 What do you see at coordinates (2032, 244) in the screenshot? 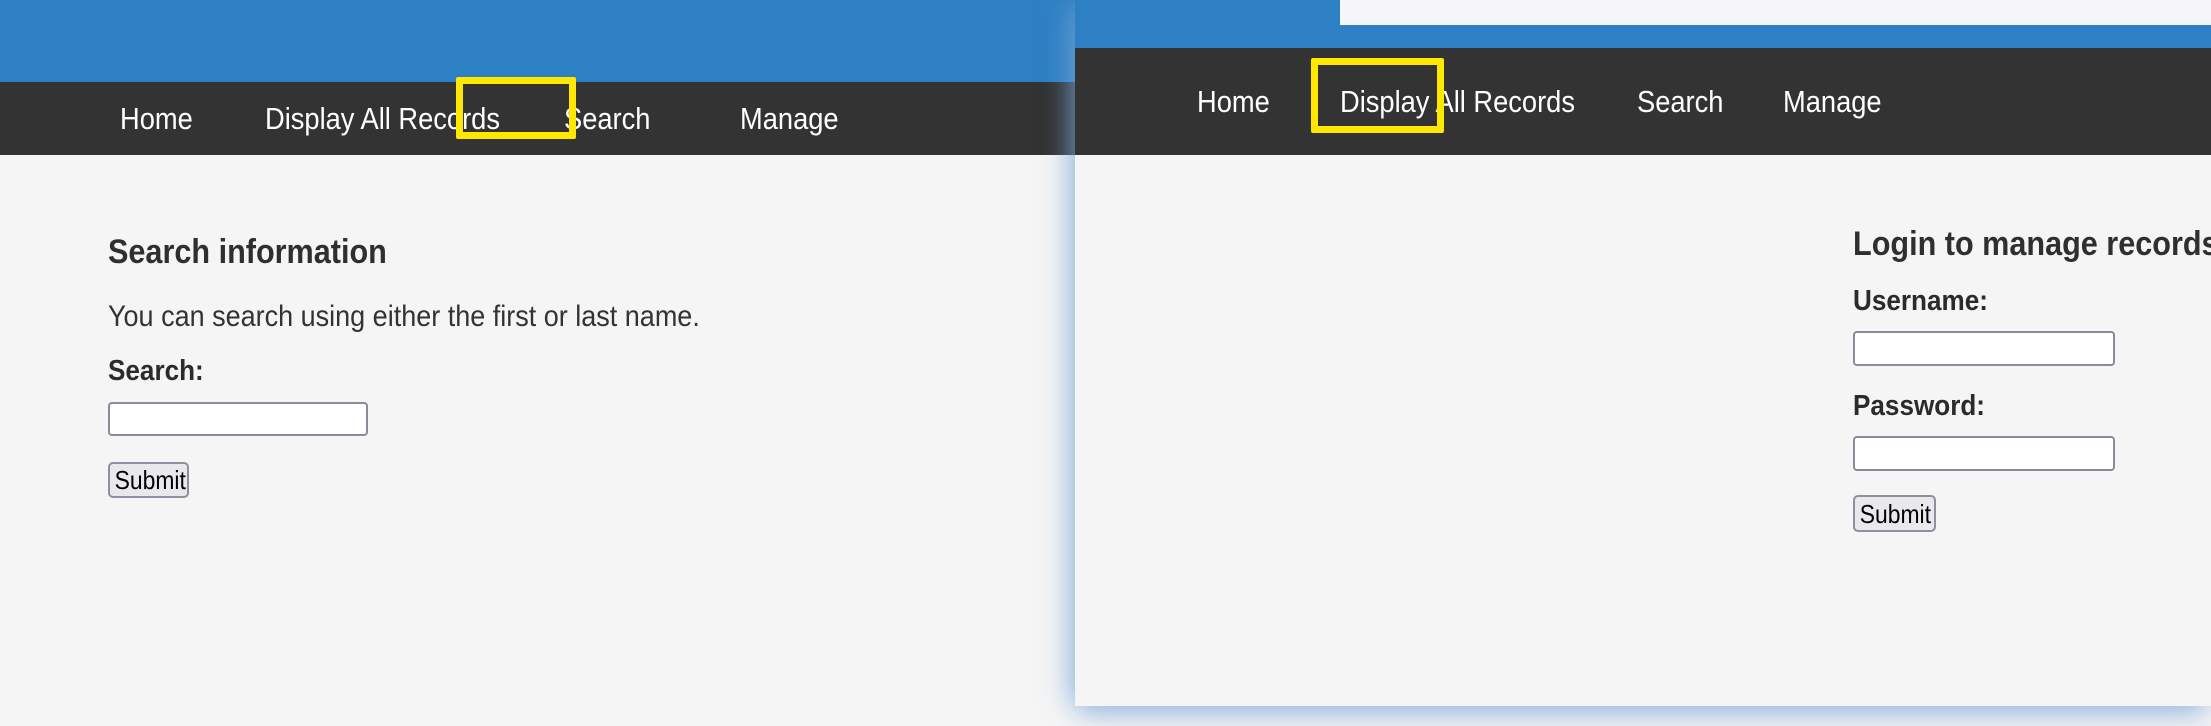
I see `page-title: Login to manage records.` at bounding box center [2032, 244].